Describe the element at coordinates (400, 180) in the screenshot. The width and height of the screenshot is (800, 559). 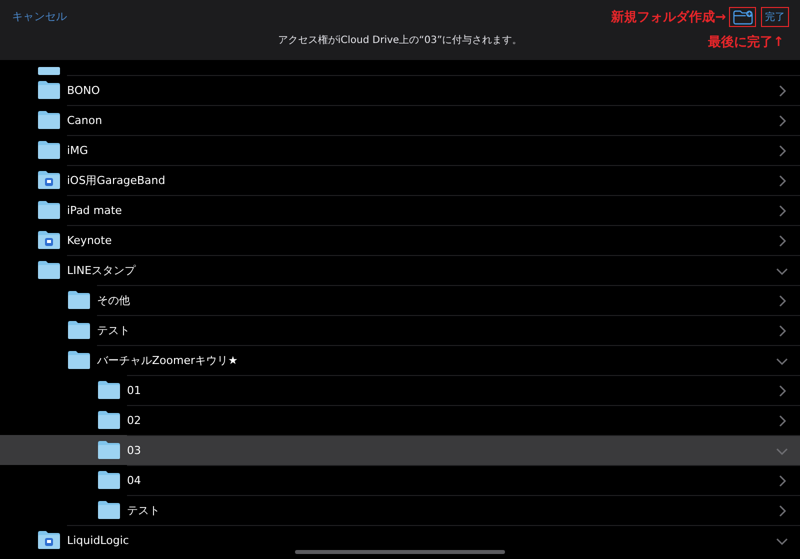
I see `folder-row: iOS用GarageBand` at that location.